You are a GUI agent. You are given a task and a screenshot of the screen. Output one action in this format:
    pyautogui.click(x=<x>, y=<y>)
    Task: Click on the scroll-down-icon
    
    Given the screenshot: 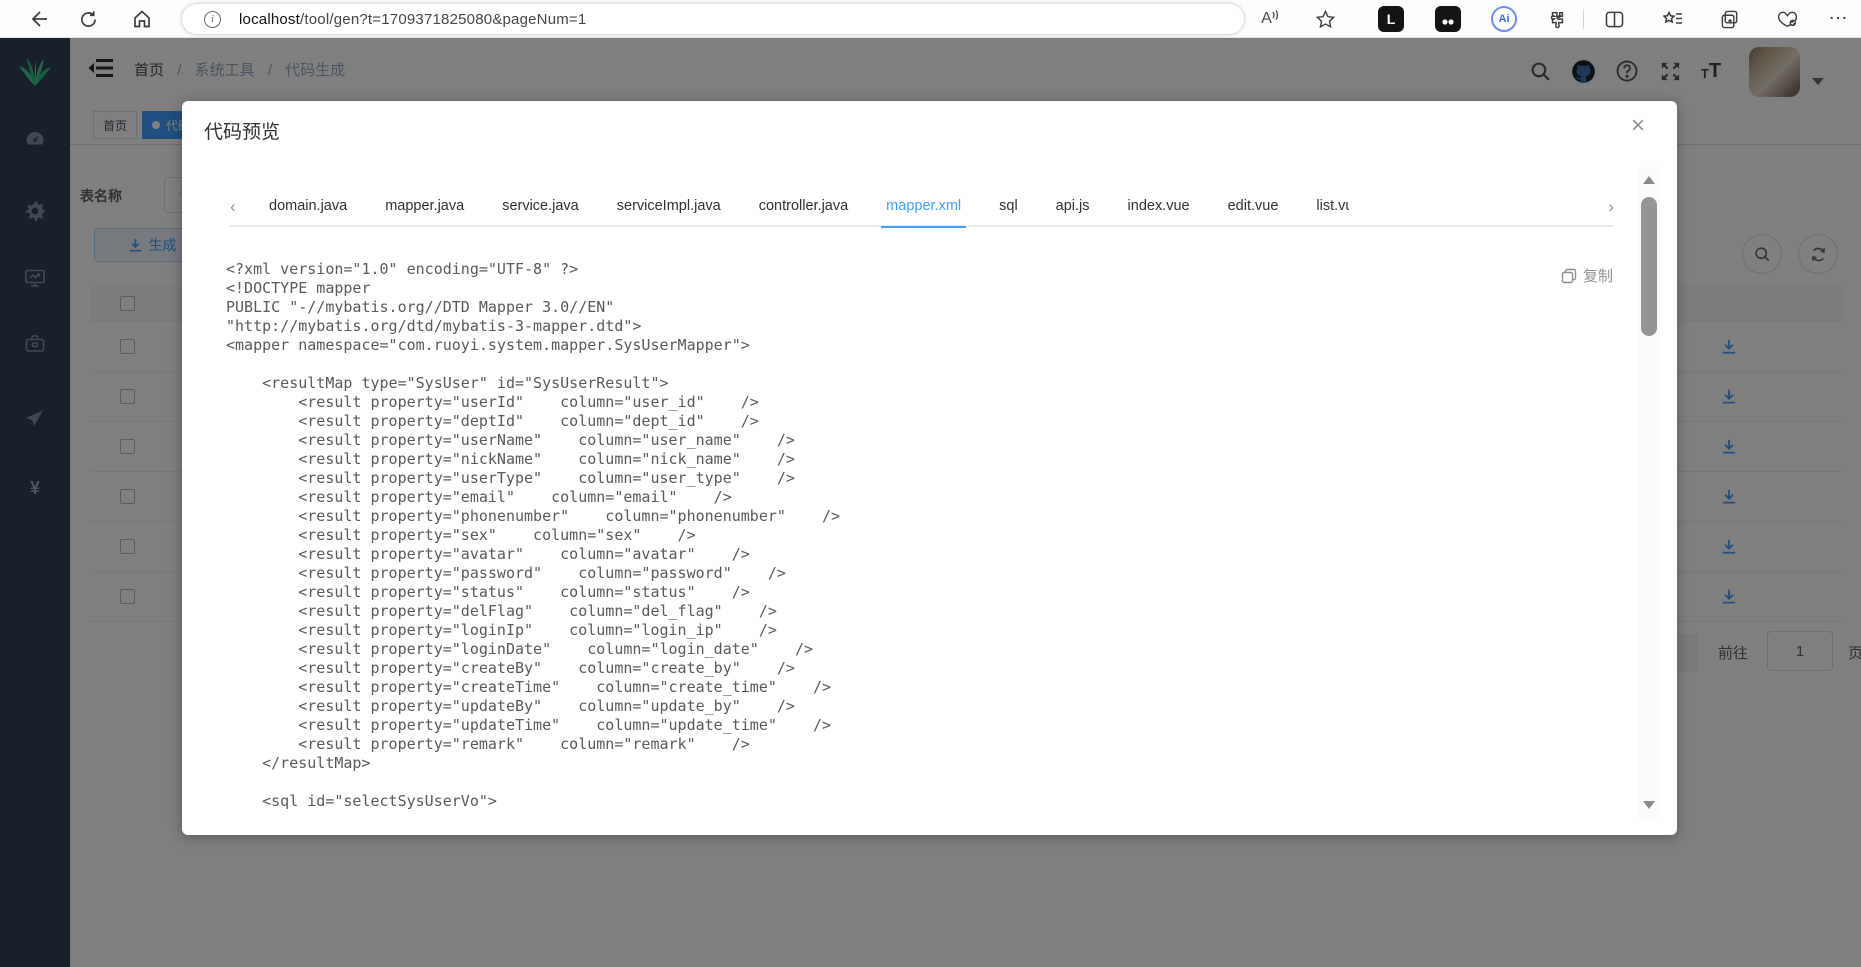 What is the action you would take?
    pyautogui.click(x=1649, y=805)
    